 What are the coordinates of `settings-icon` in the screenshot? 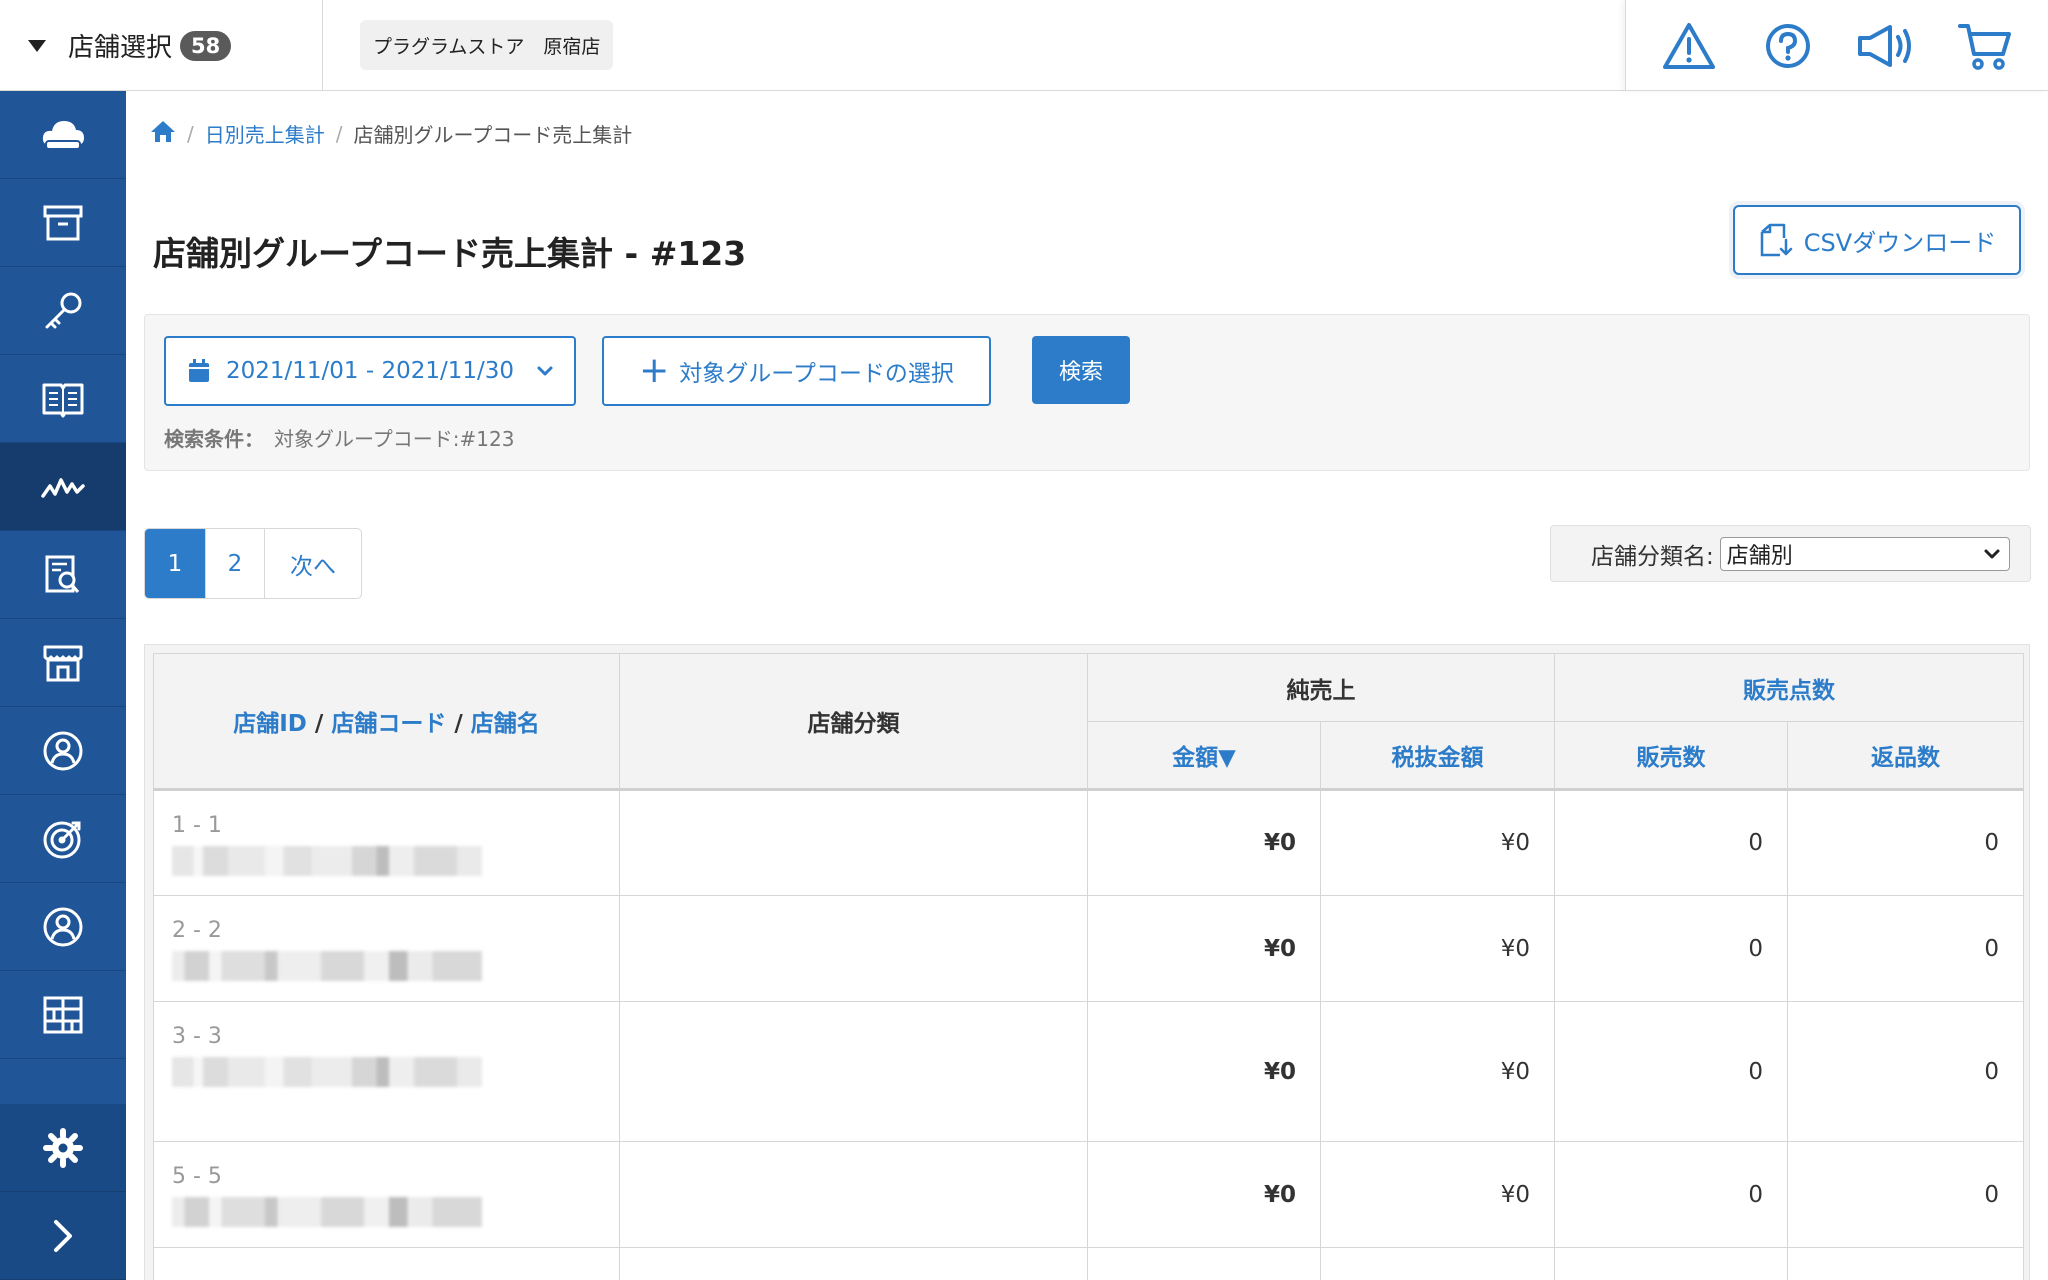 It's located at (63, 1147).